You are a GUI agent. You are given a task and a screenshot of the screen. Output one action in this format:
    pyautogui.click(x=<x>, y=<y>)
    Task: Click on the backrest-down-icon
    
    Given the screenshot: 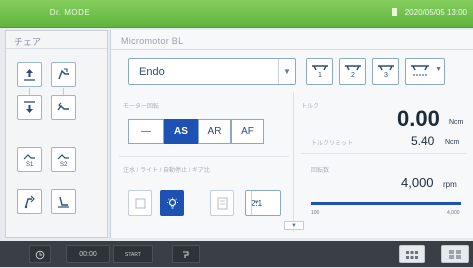 What is the action you would take?
    pyautogui.click(x=63, y=106)
    